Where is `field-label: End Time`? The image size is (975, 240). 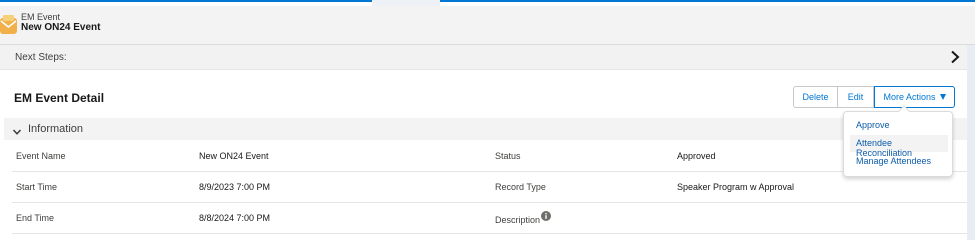
field-label: End Time is located at coordinates (35, 218).